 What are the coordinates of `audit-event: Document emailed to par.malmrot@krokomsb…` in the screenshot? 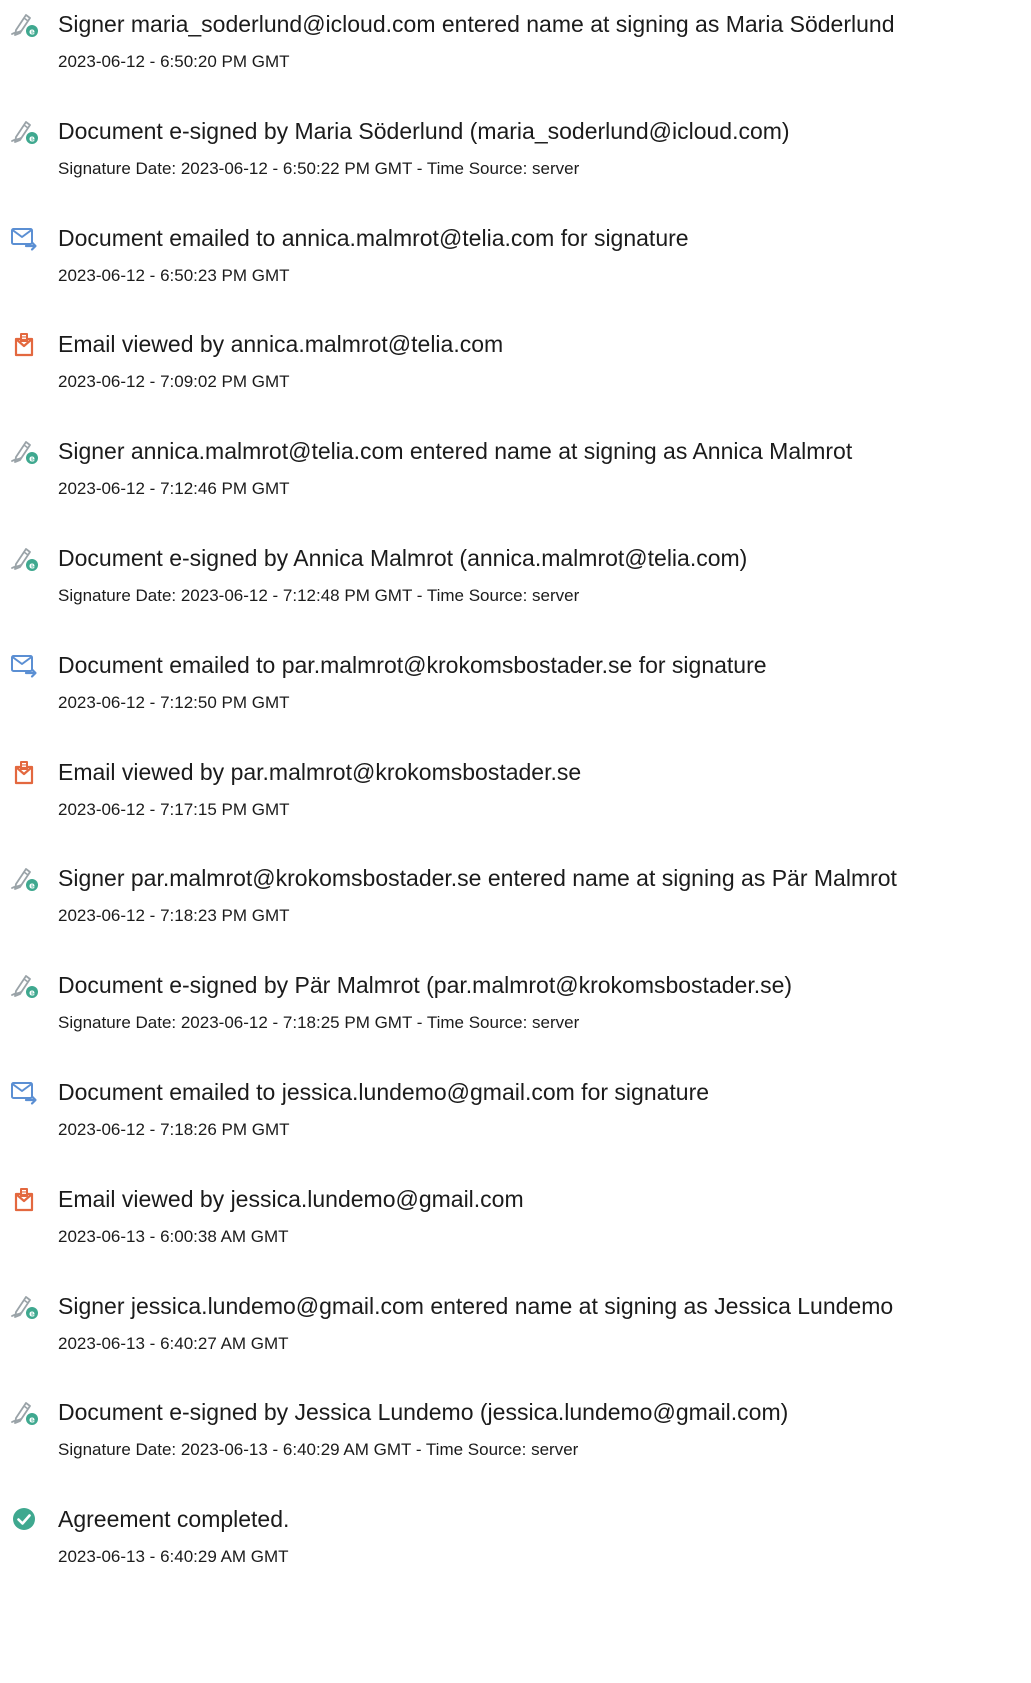 It's located at (515, 701).